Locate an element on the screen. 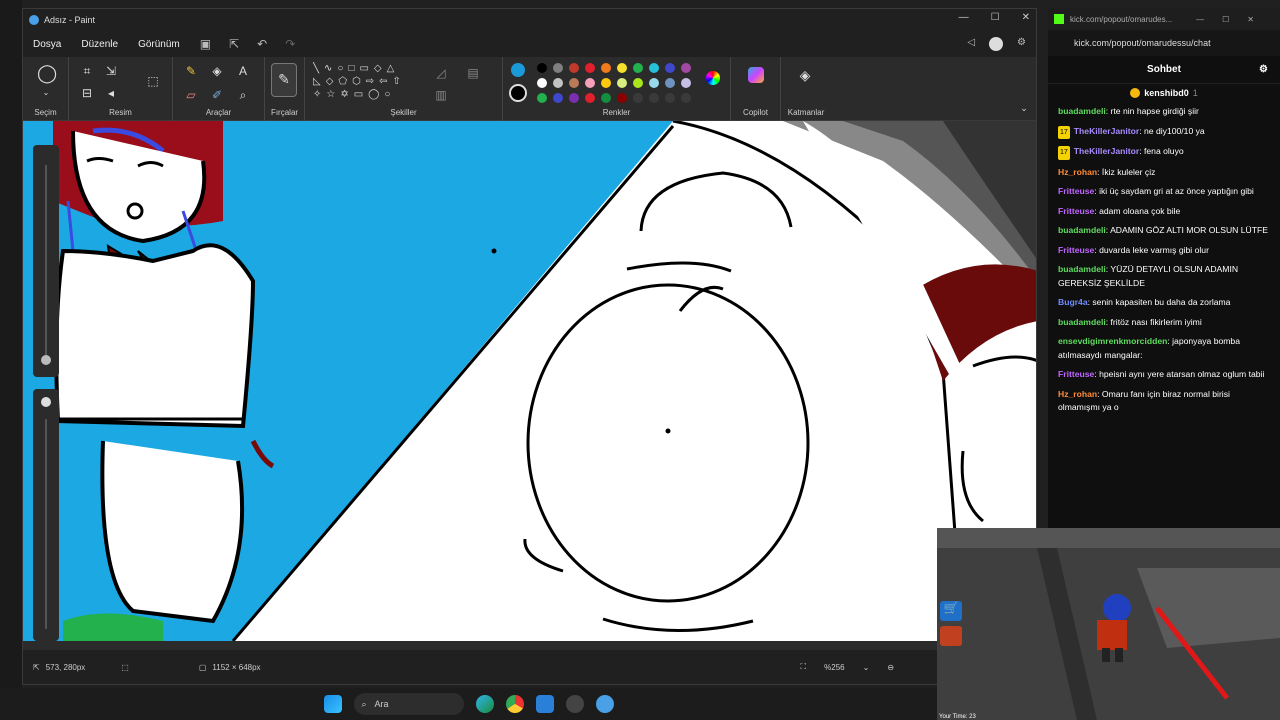  save-icon: ▣ is located at coordinates (205, 44).